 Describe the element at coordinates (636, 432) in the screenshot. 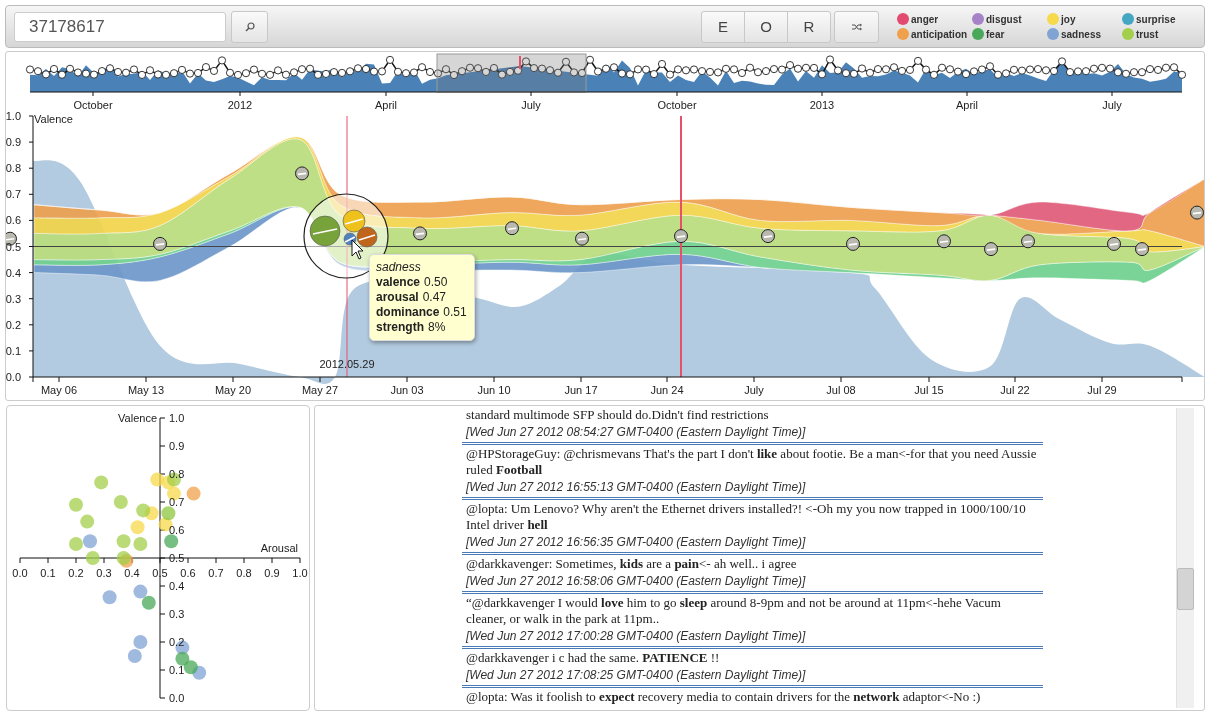

I see `tweet-time: [Wed Jun 27 2012 08:54:27 GMT-0400 (Eastern Daylight Time)]` at that location.